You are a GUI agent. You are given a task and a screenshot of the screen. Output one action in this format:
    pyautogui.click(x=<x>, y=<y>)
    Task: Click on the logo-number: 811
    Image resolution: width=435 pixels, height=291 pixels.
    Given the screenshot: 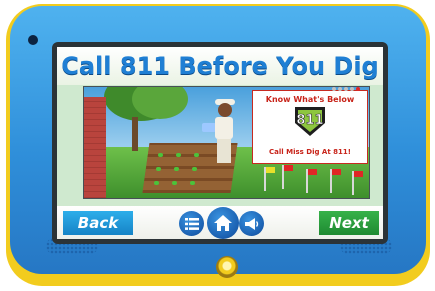 What is the action you would take?
    pyautogui.click(x=309, y=120)
    